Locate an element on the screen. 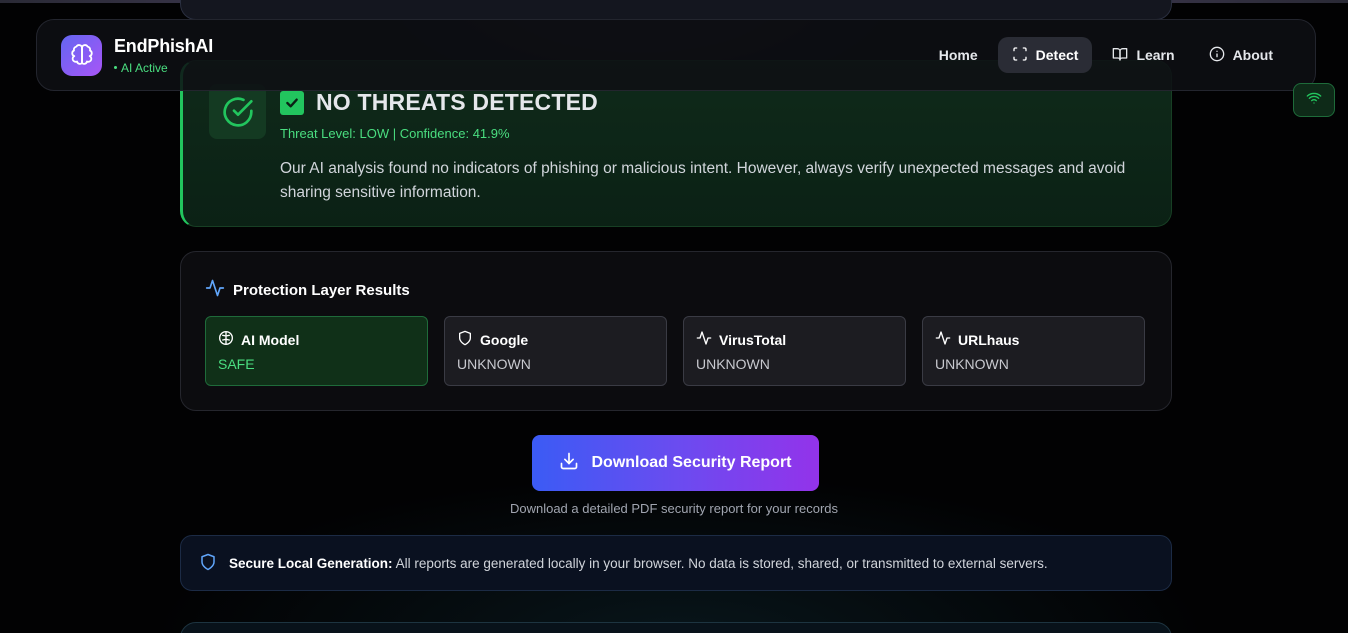  result-heading: NO THREATS DETECTED is located at coordinates (457, 102).